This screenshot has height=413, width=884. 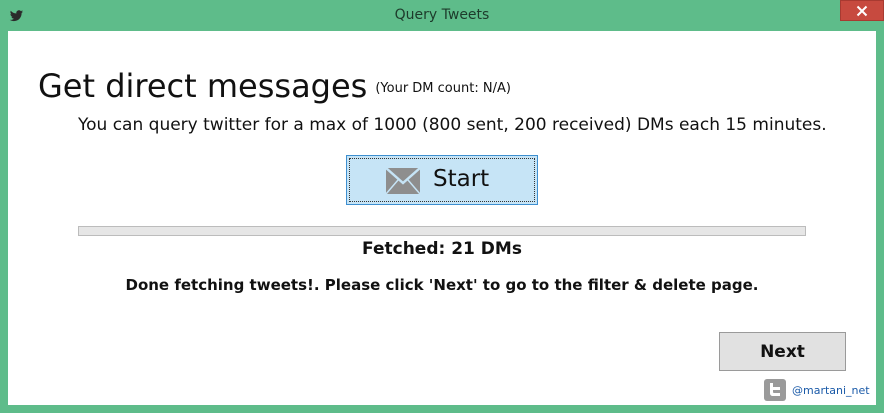 What do you see at coordinates (775, 390) in the screenshot?
I see `twitter-icon` at bounding box center [775, 390].